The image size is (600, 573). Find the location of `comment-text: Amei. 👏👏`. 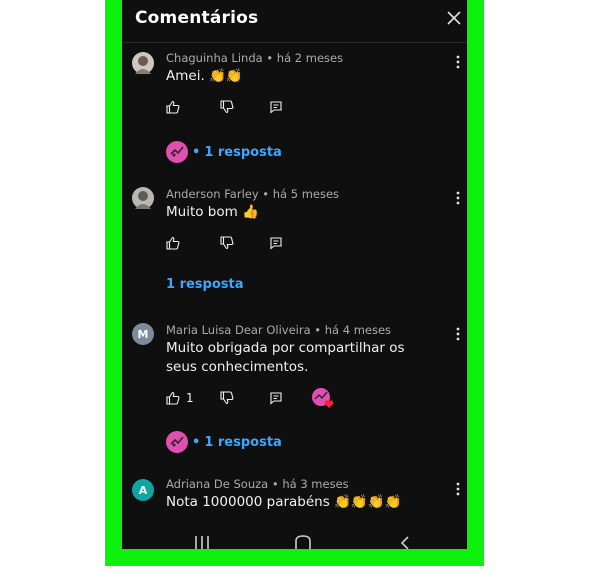

comment-text: Amei. 👏👏 is located at coordinates (204, 76).